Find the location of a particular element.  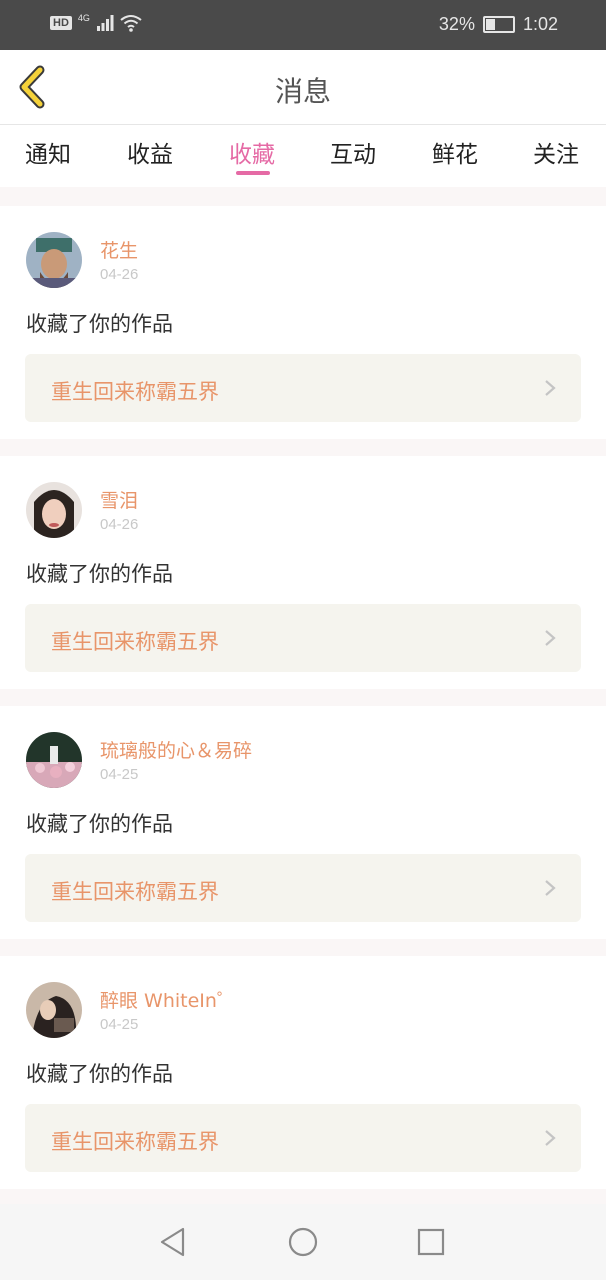

username: 雪泪 is located at coordinates (119, 499).